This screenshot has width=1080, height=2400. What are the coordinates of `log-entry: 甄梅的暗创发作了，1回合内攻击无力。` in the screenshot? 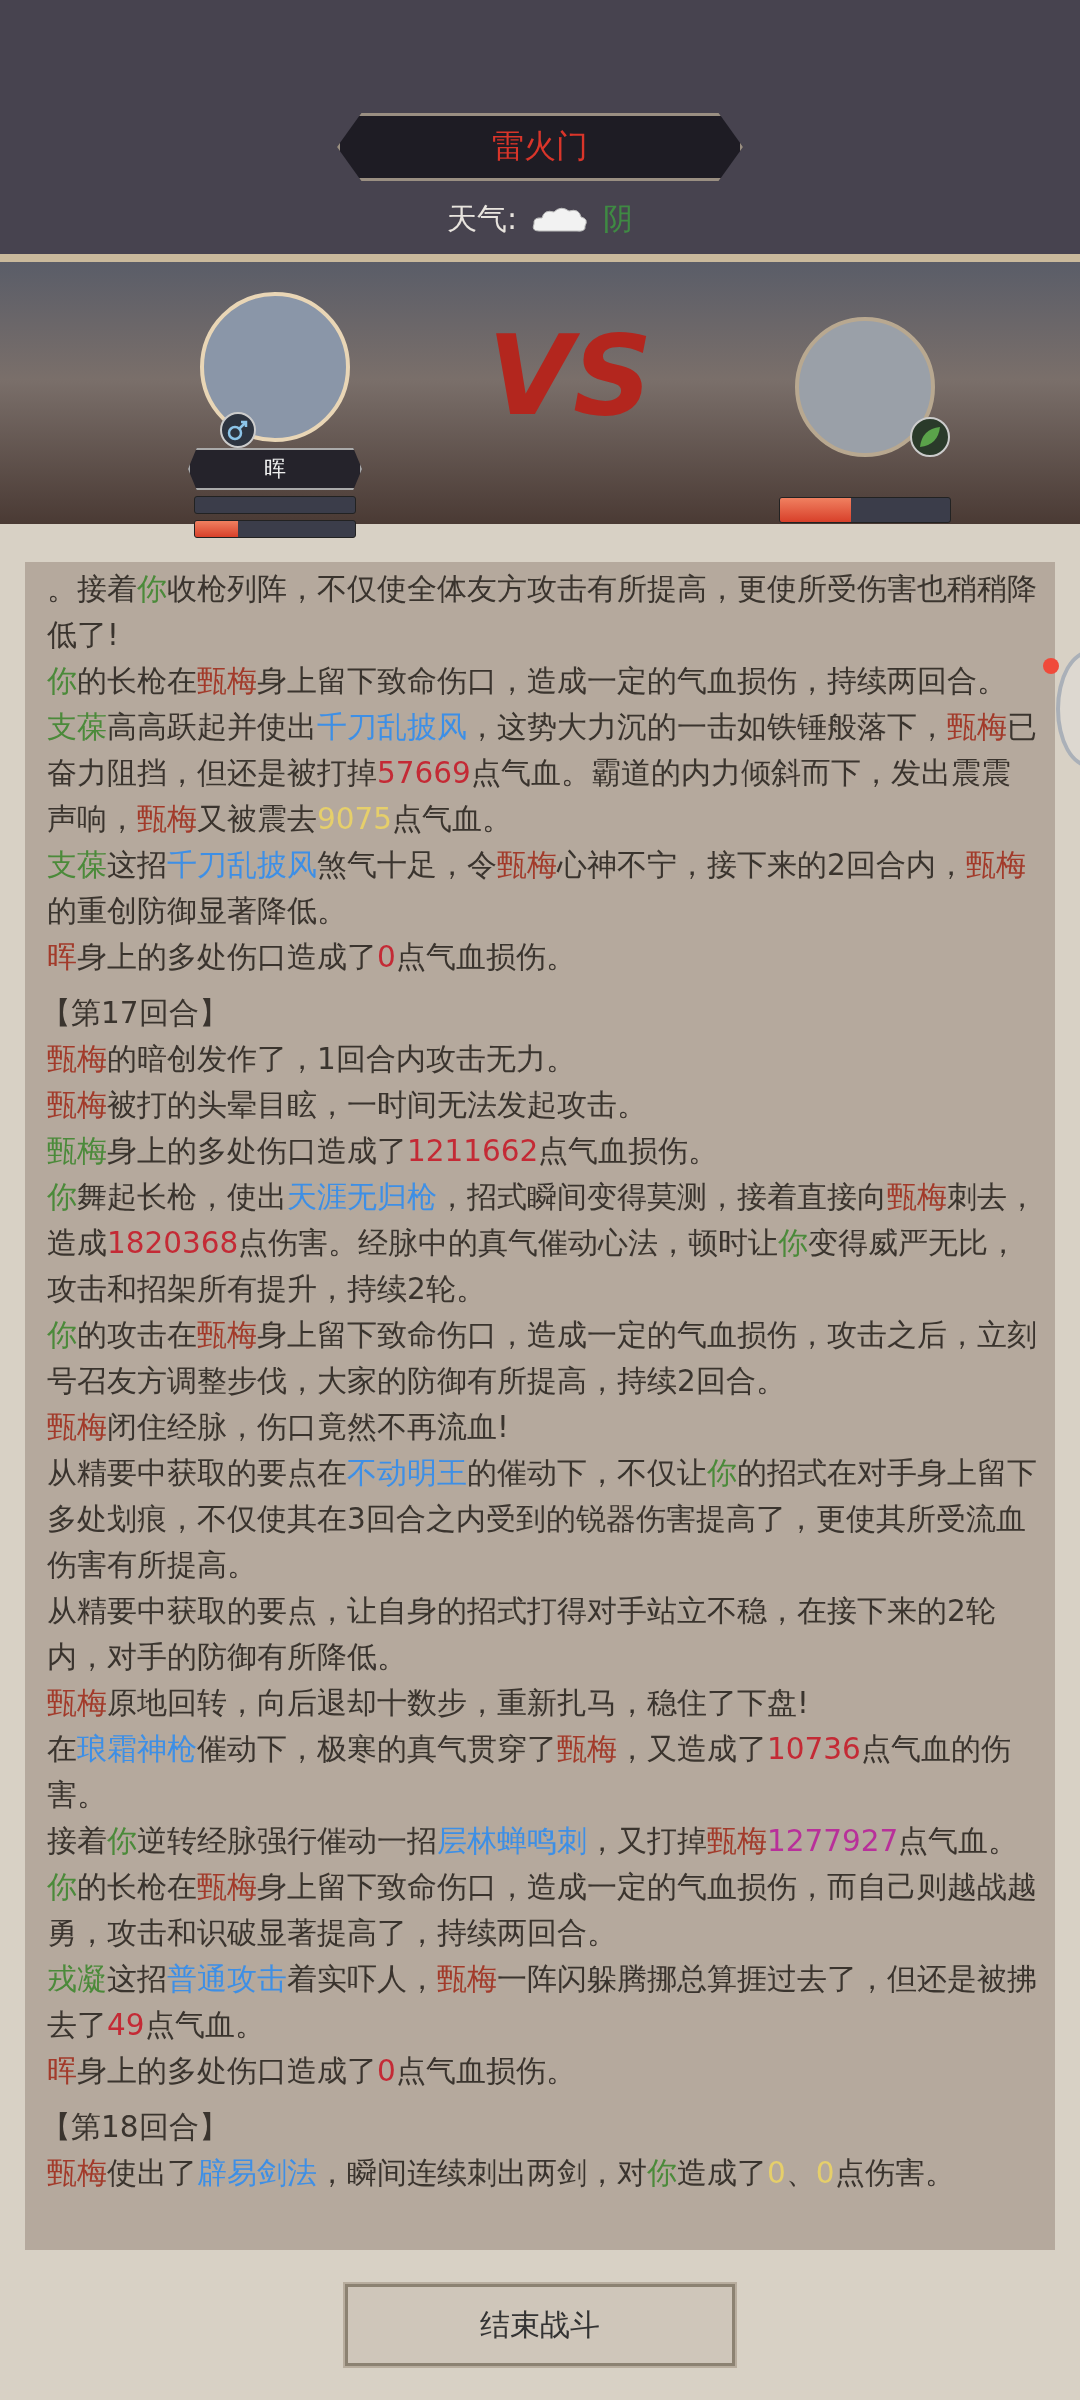 It's located at (312, 1059).